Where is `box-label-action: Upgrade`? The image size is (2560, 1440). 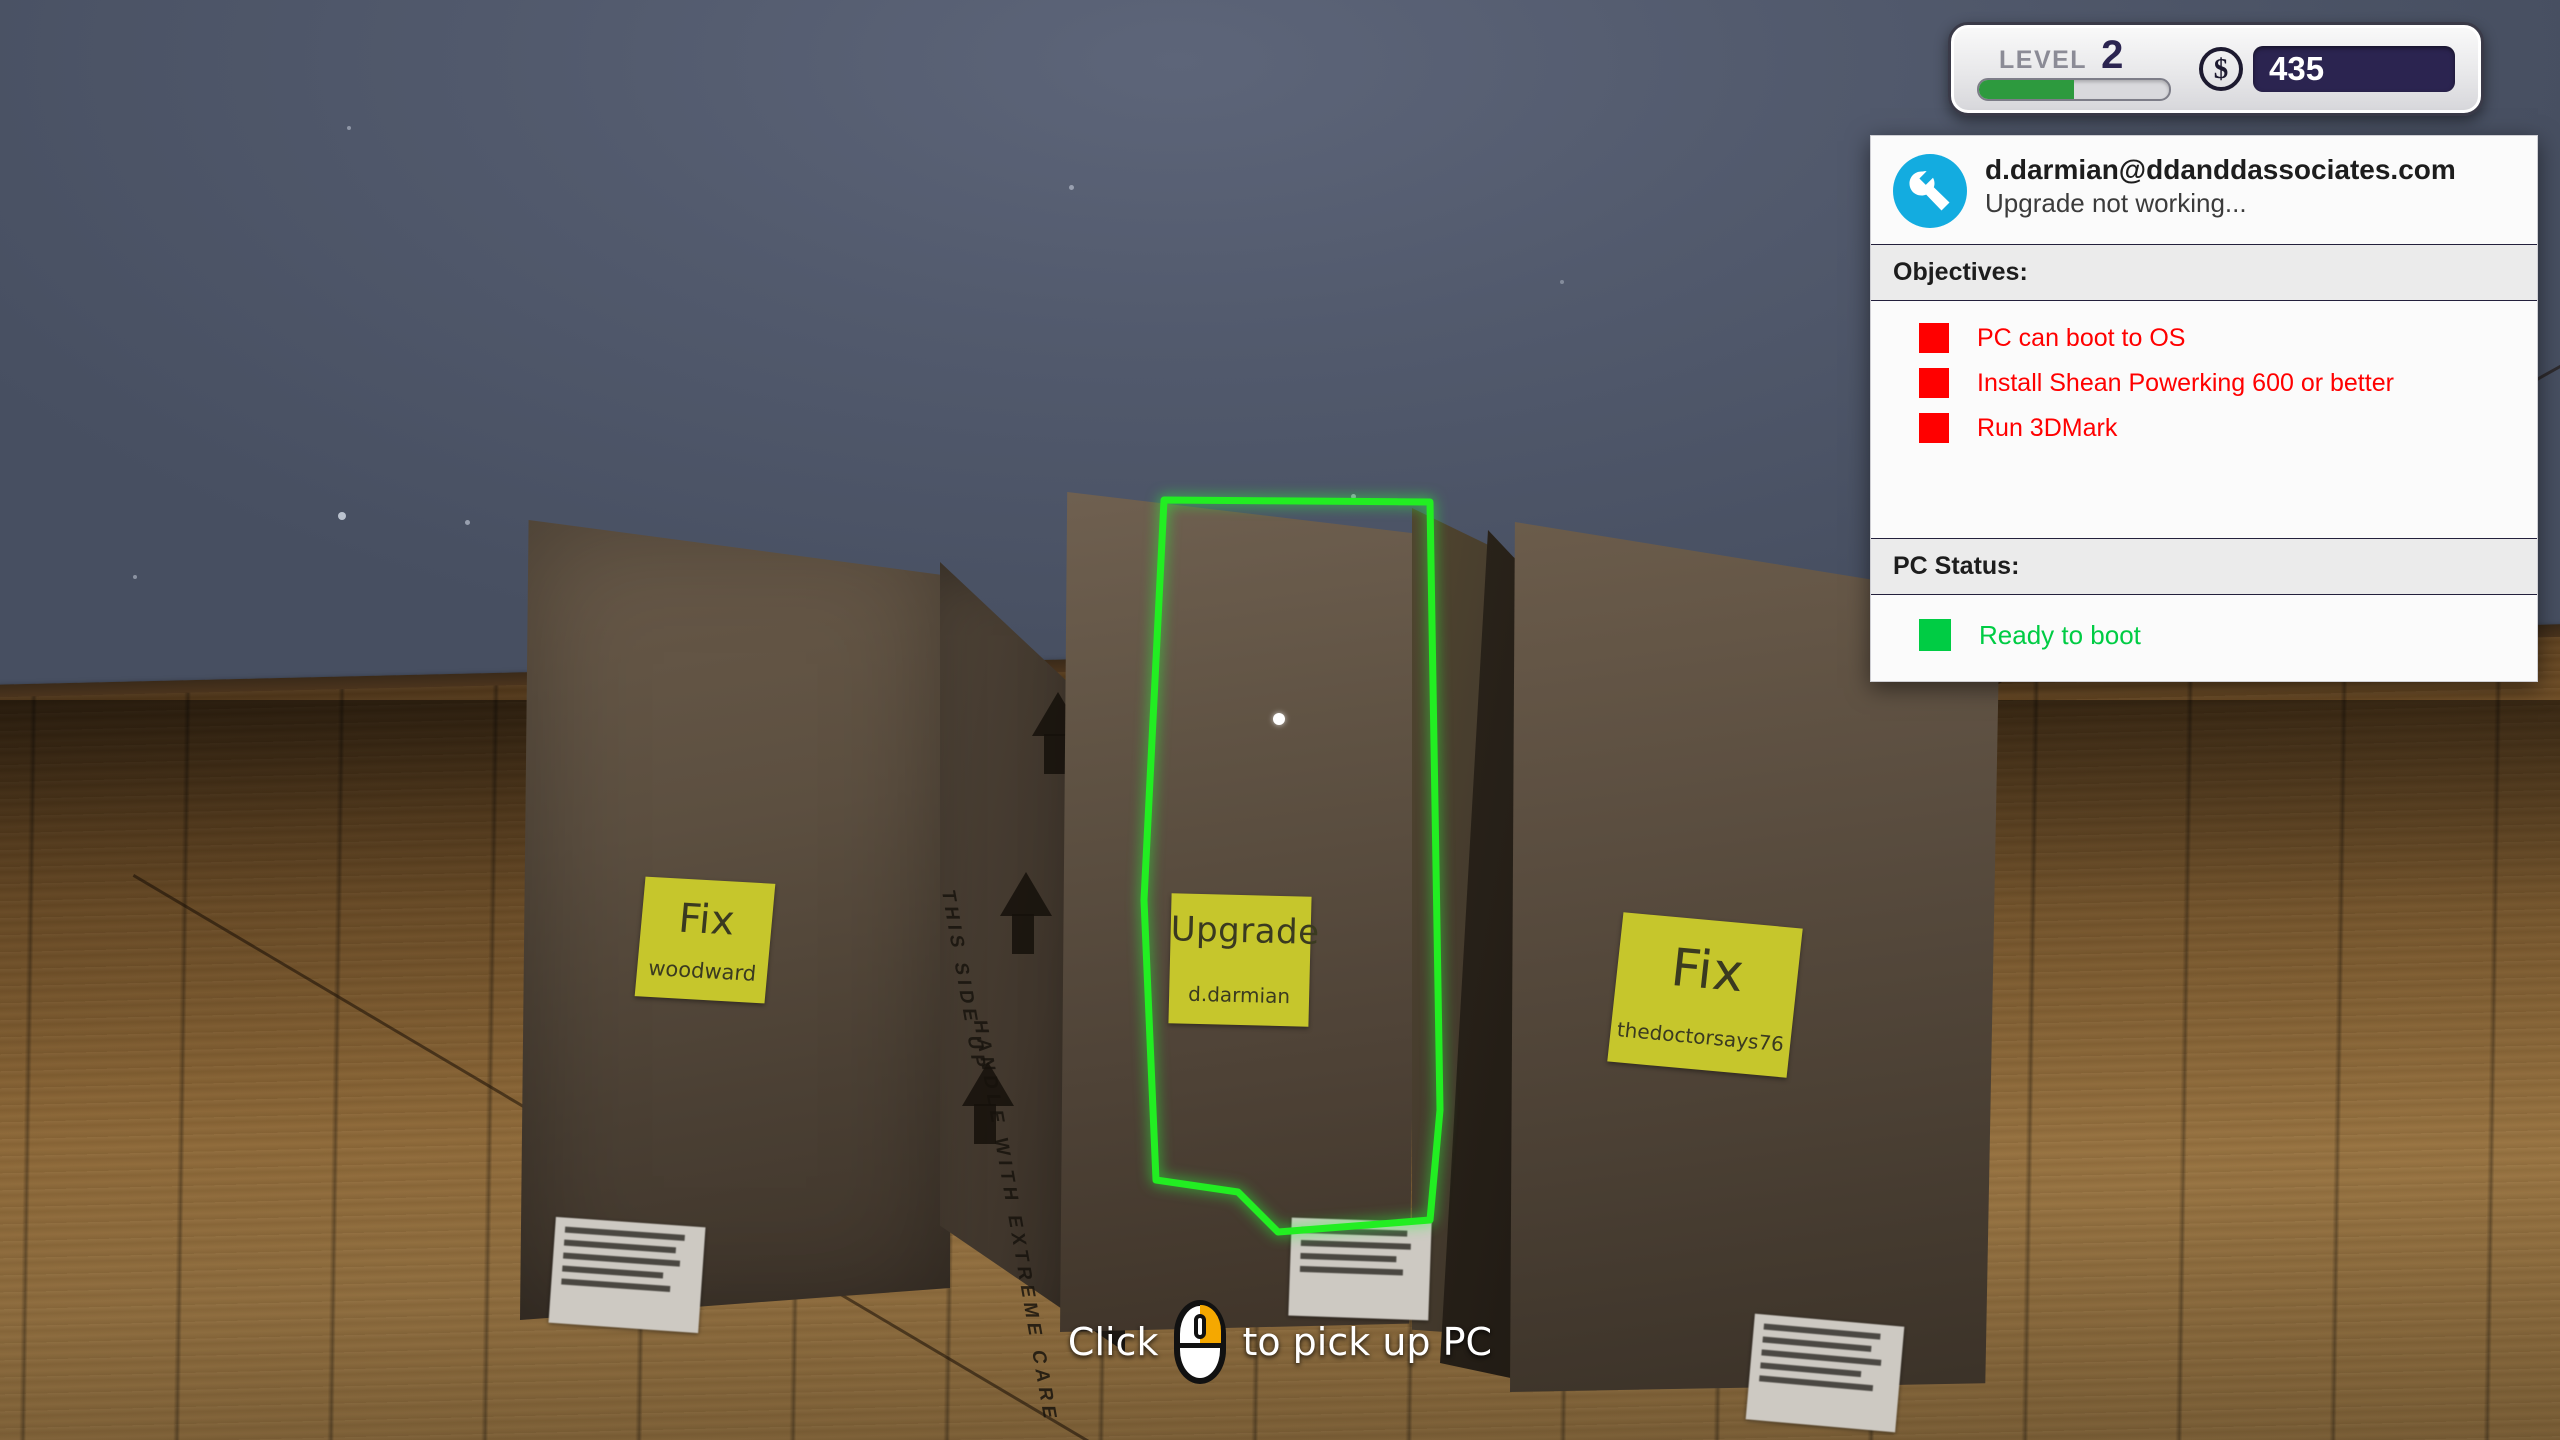 box-label-action: Upgrade is located at coordinates (1245, 930).